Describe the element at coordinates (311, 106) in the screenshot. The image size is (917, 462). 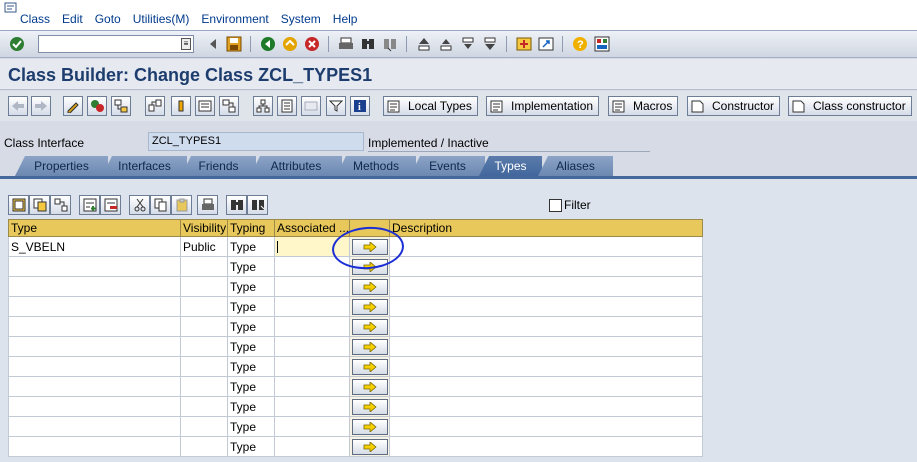
I see `disabled-field-icon` at that location.